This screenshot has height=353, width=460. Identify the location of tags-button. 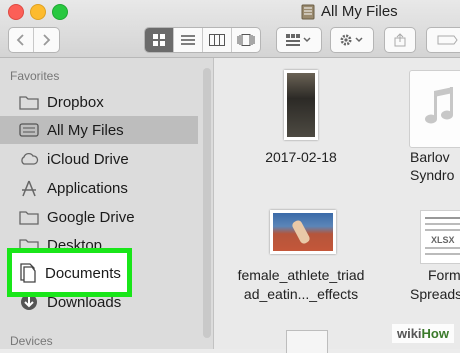
(443, 40).